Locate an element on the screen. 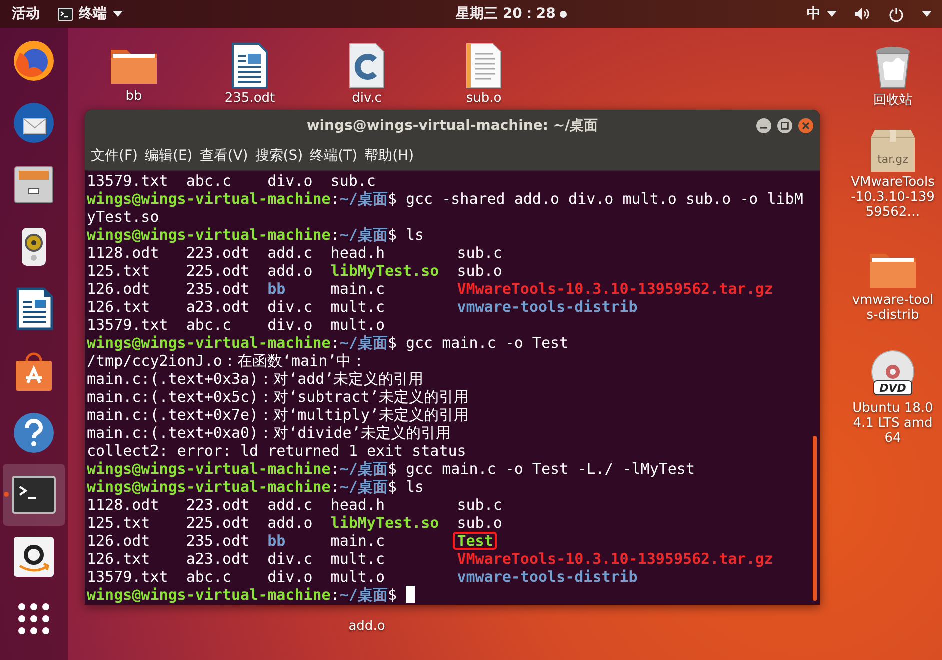  help-icon is located at coordinates (34, 433).